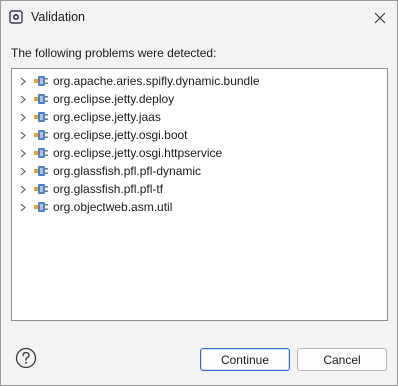 This screenshot has width=398, height=386. I want to click on tree-item-label: org.eclipse.jetty.osgi.boot, so click(120, 135).